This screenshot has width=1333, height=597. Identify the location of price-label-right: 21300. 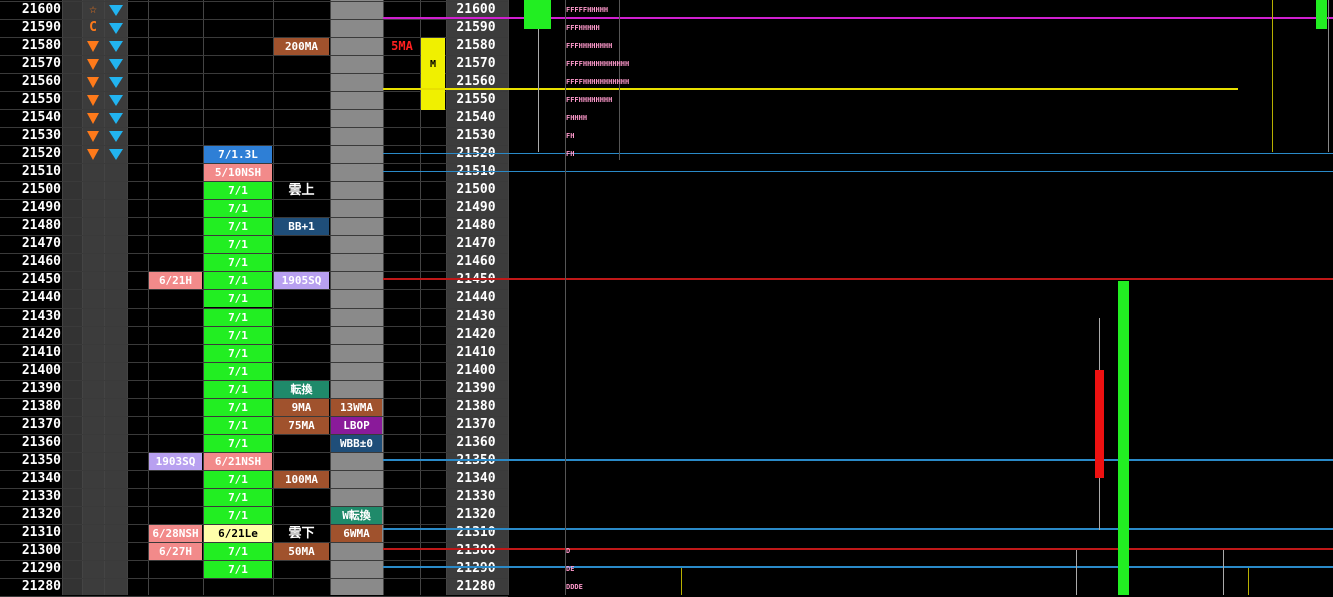
(476, 550).